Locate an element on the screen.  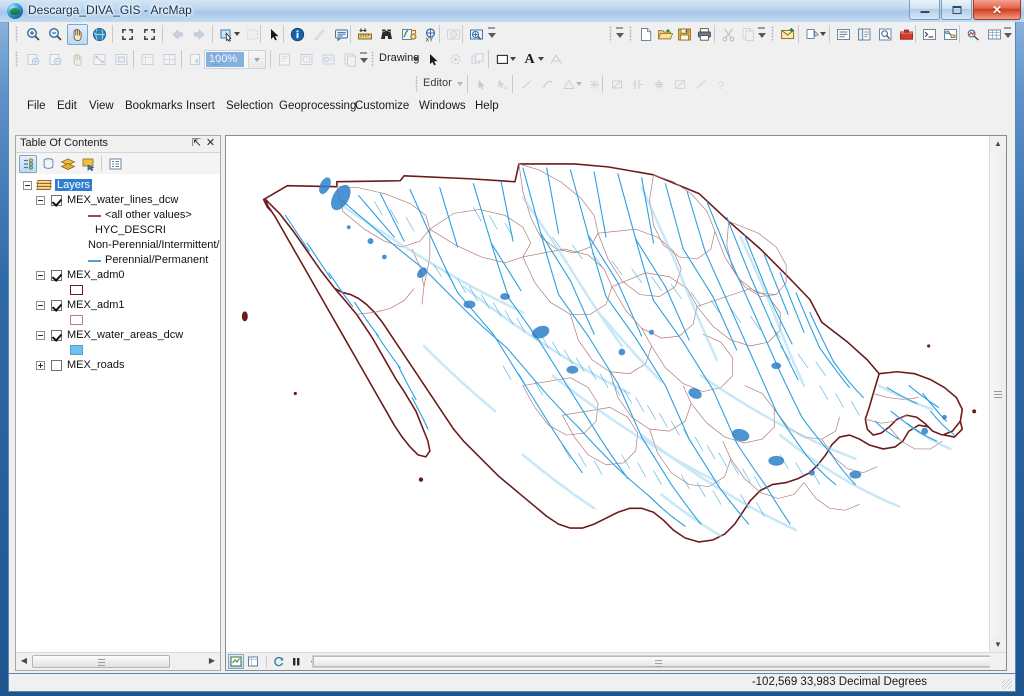
edit-tool-arrow-icon is located at coordinates (481, 84).